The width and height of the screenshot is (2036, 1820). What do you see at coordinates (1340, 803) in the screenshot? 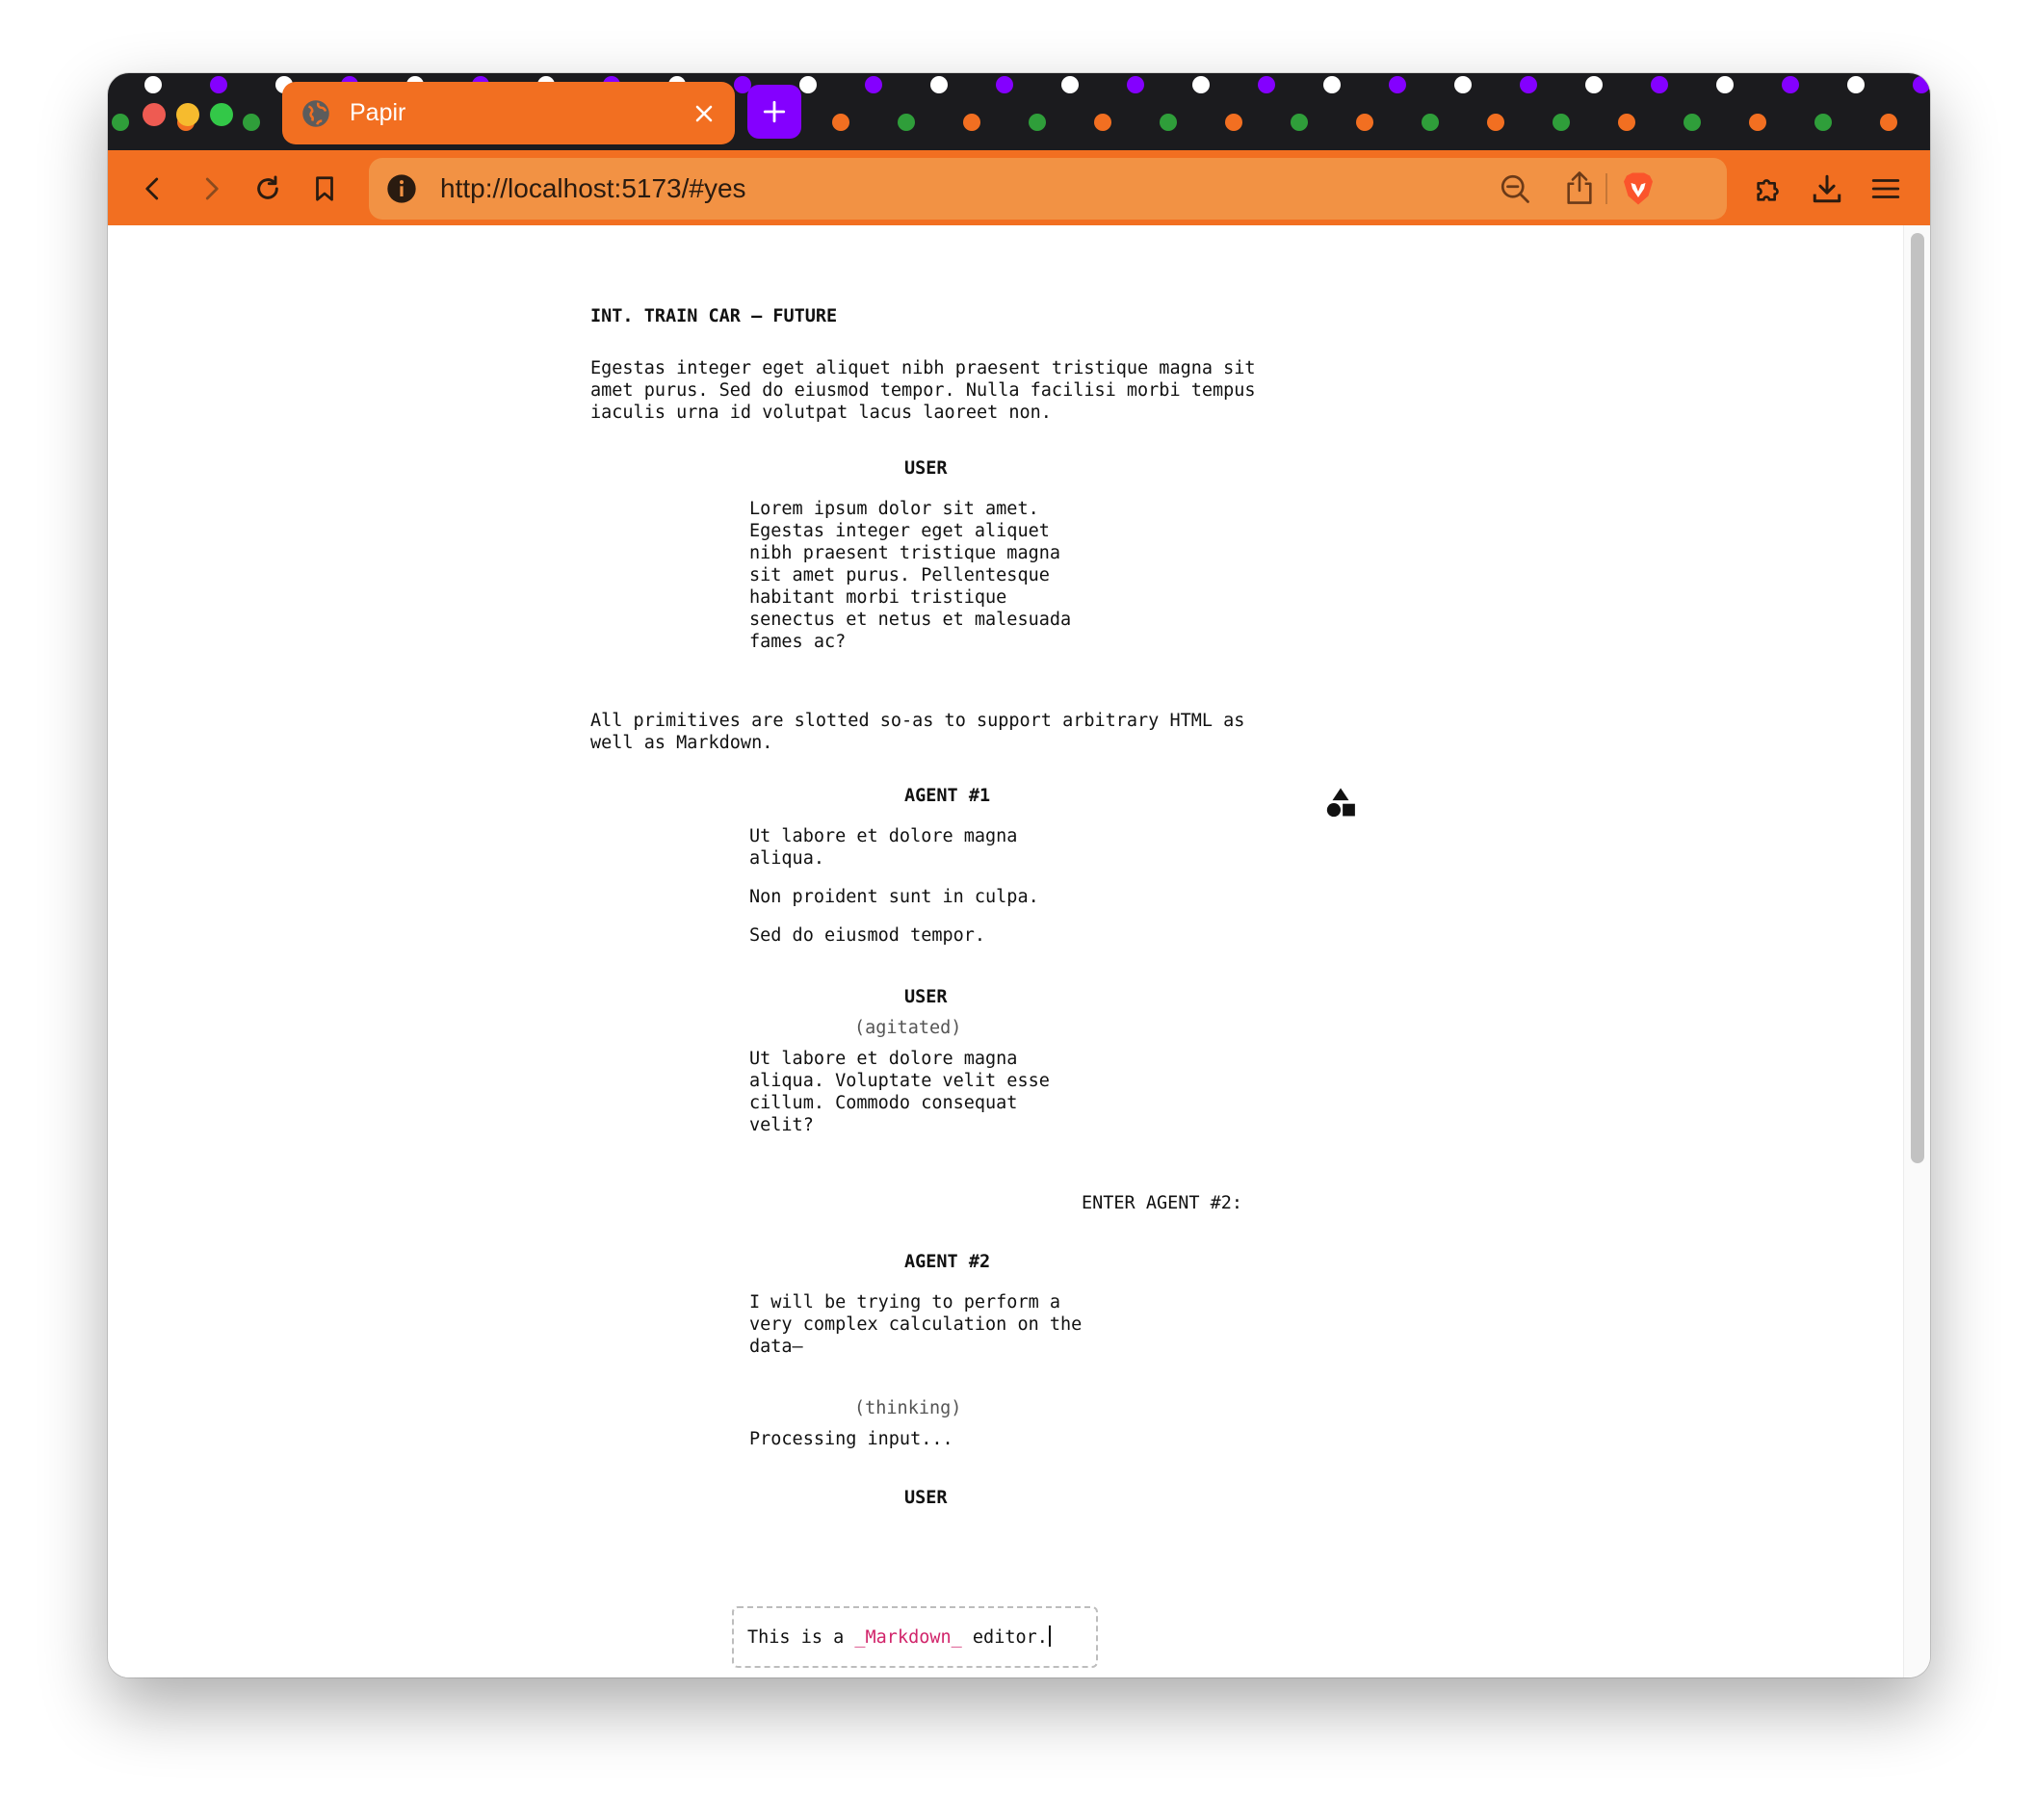
I see `shapes-icon` at bounding box center [1340, 803].